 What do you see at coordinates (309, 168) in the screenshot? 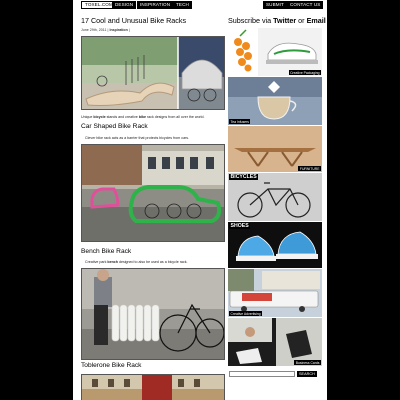
I see `tile-label-furniture: FURNITURE` at bounding box center [309, 168].